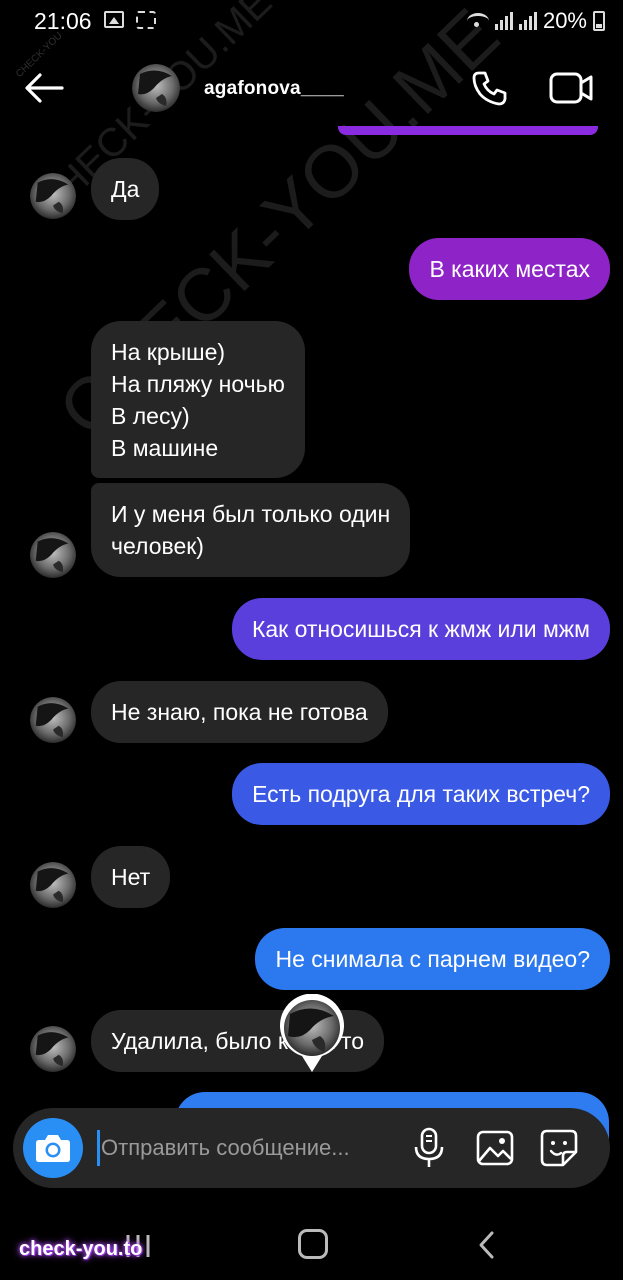 This screenshot has width=623, height=1280. I want to click on seen-avatar-bubble, so click(312, 1033).